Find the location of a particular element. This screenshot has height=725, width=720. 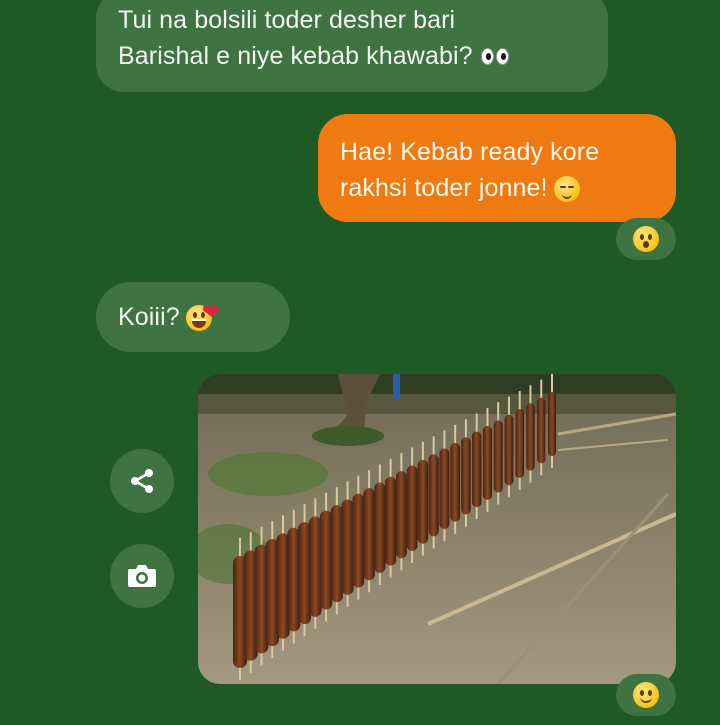

message-bubble-incoming: Koiii? ❤ is located at coordinates (193, 317).